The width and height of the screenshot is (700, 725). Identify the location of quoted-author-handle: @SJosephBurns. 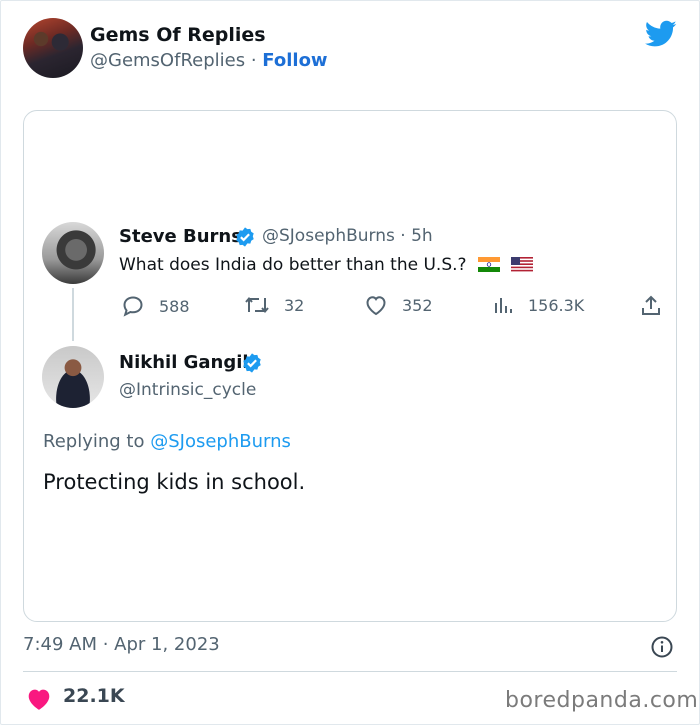
(328, 236).